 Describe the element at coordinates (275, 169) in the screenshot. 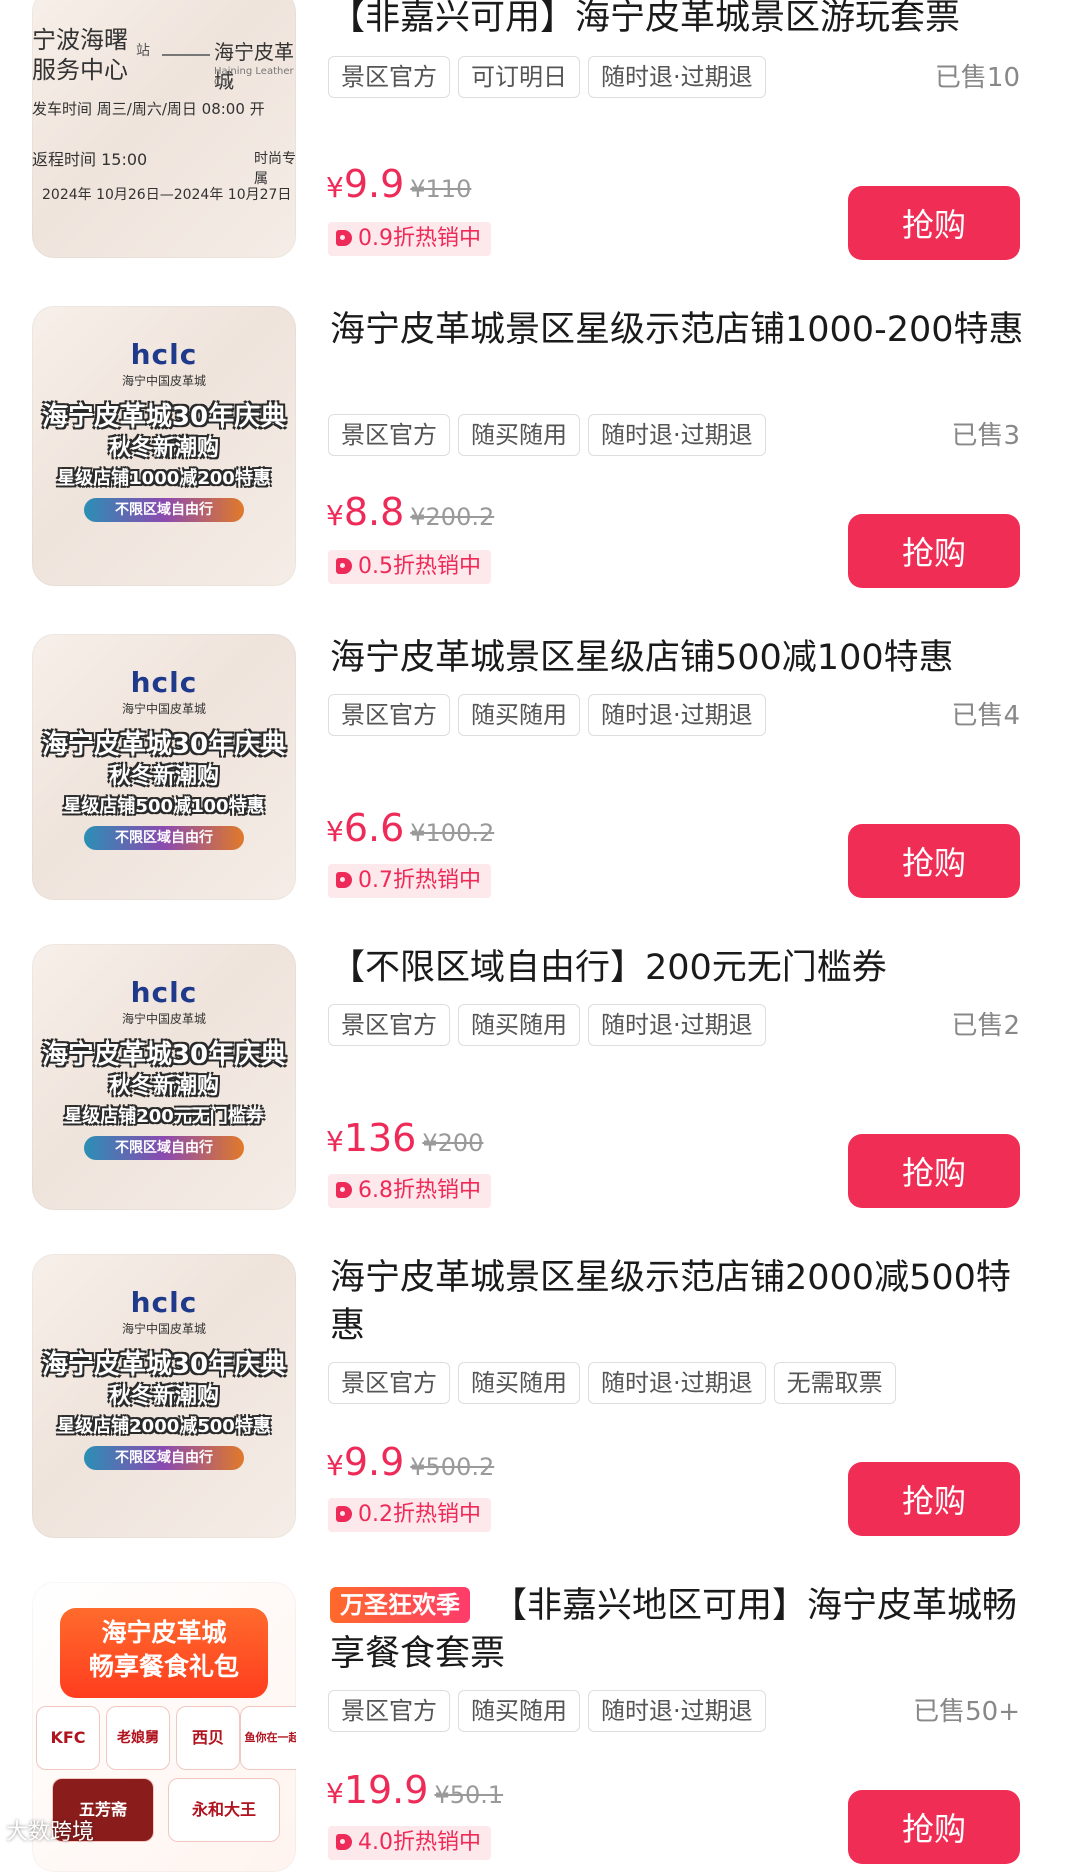

I see `thumb-text: 时尚专属` at that location.